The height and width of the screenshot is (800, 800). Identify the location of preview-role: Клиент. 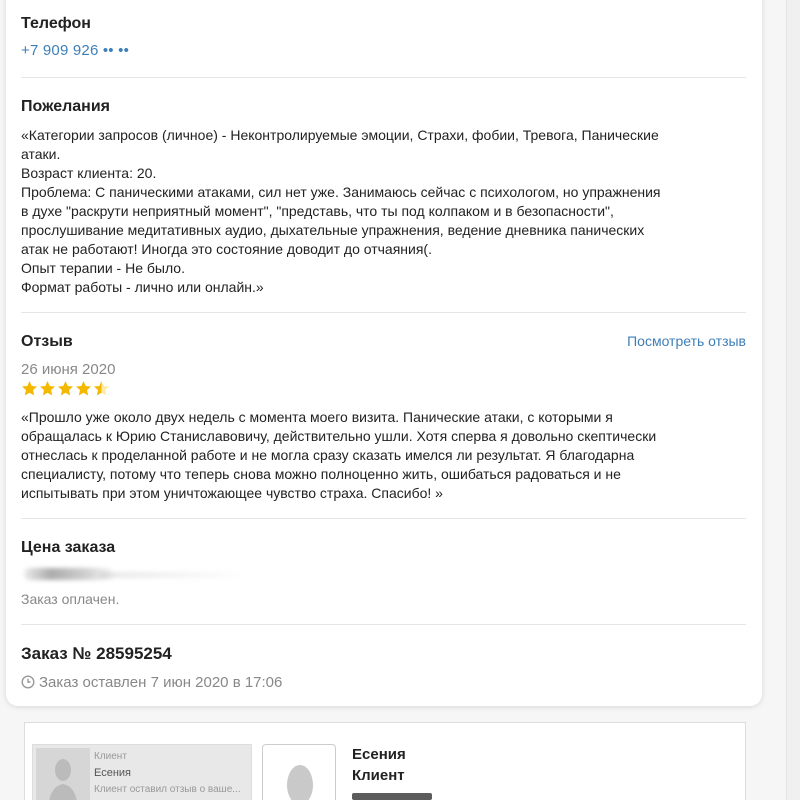
(110, 756).